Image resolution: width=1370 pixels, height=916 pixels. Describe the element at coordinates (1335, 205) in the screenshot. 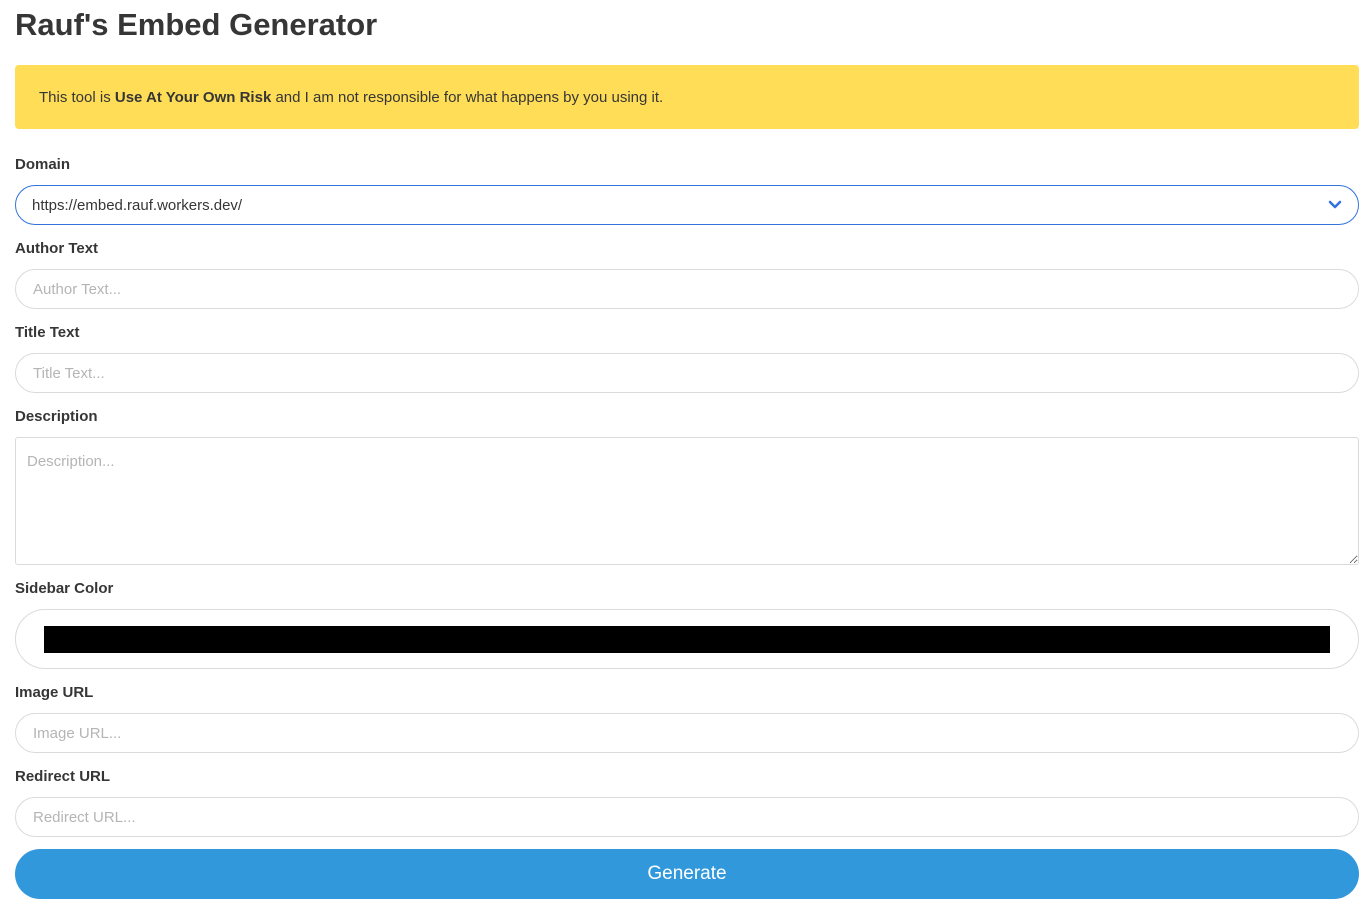

I see `chevron-down-icon` at that location.